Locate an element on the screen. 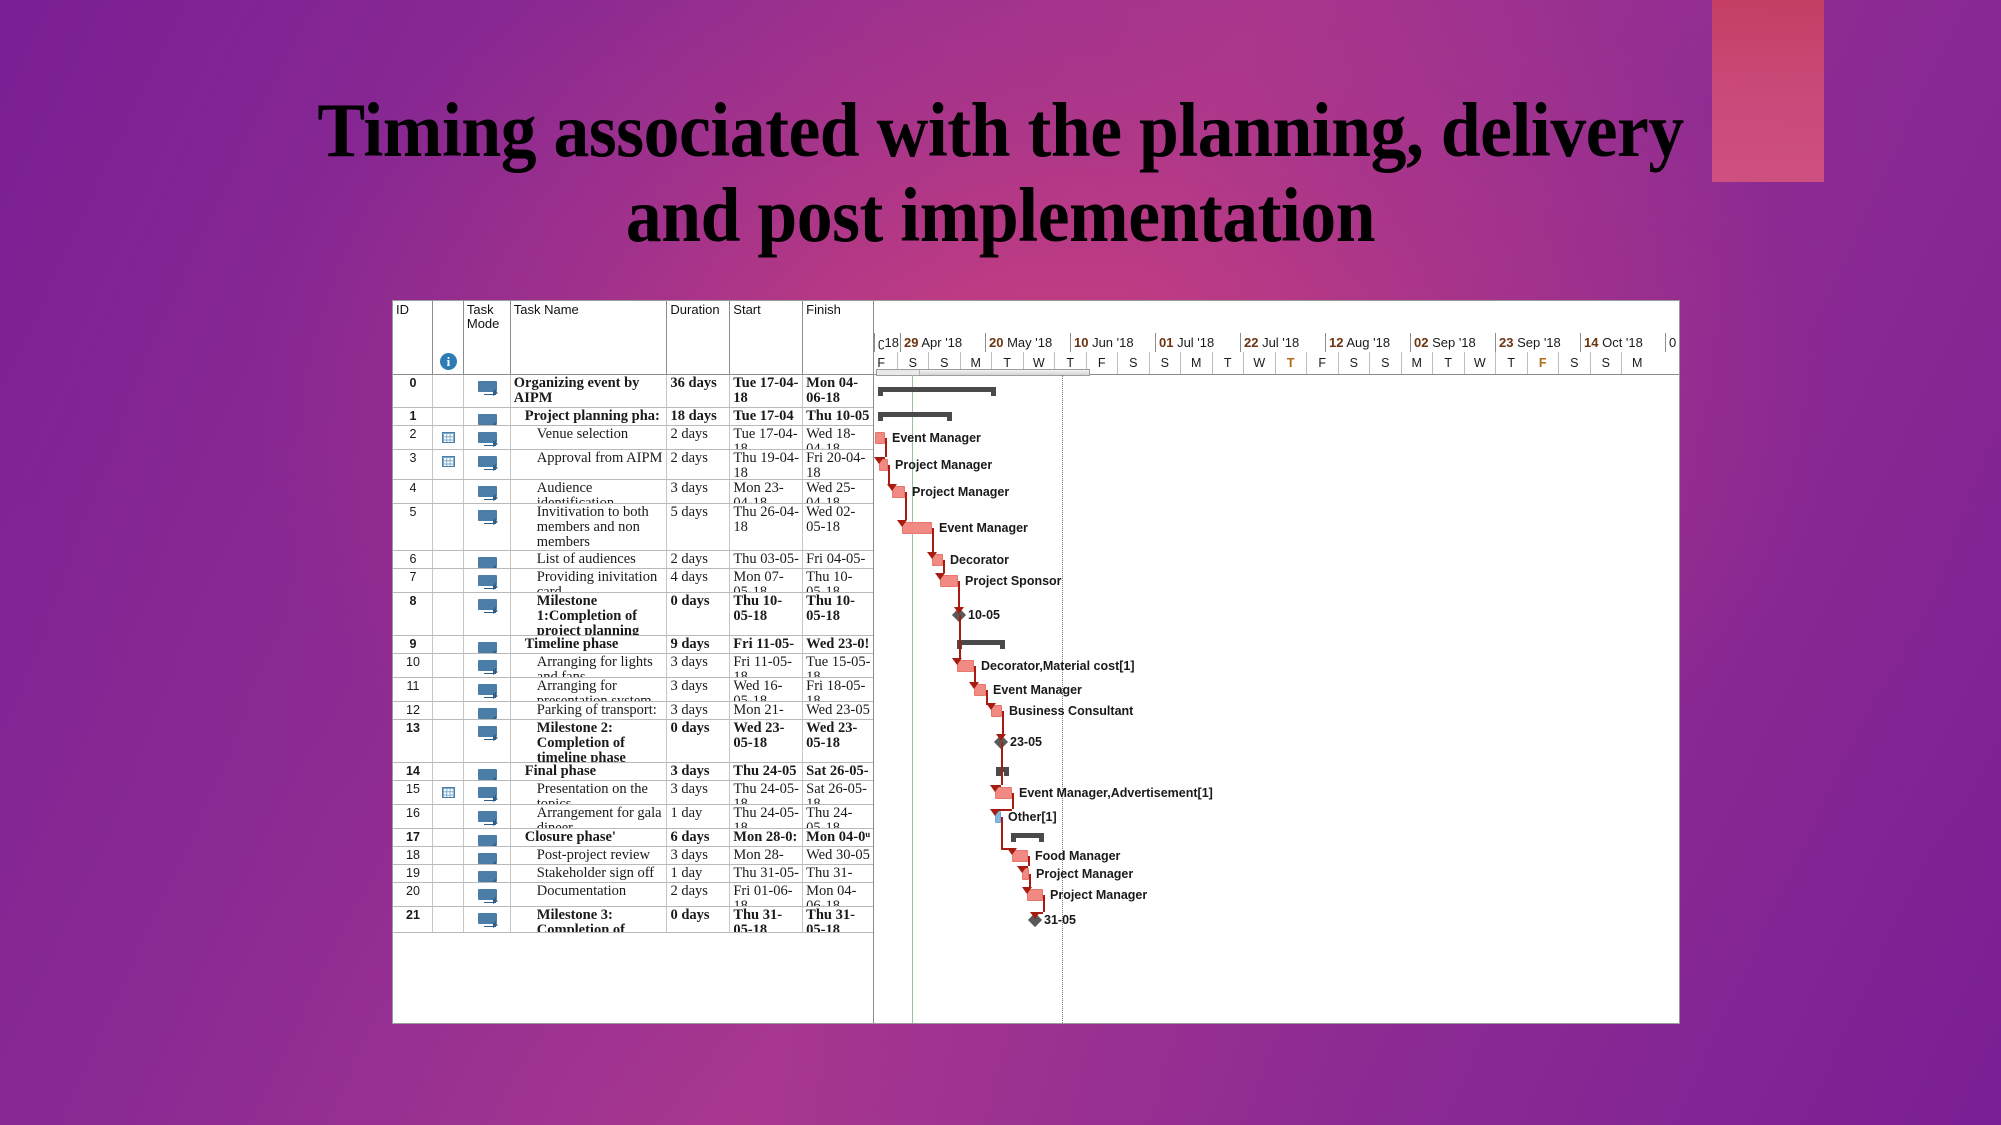  cell-start: Thu 24-05-18 is located at coordinates (767, 816).